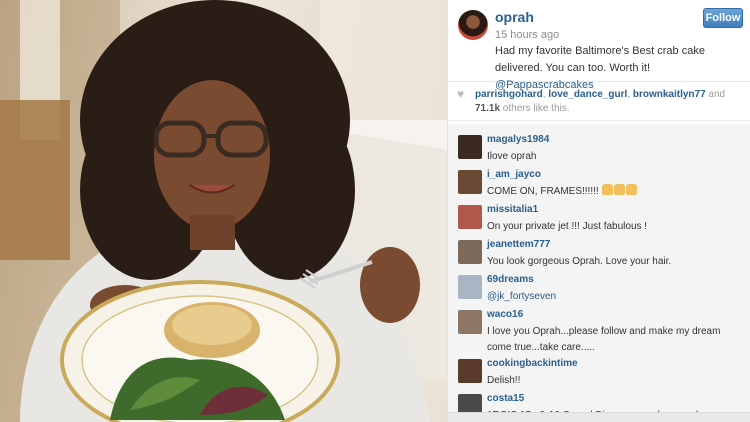 The height and width of the screenshot is (422, 750). I want to click on comment-input-bar, so click(599, 417).